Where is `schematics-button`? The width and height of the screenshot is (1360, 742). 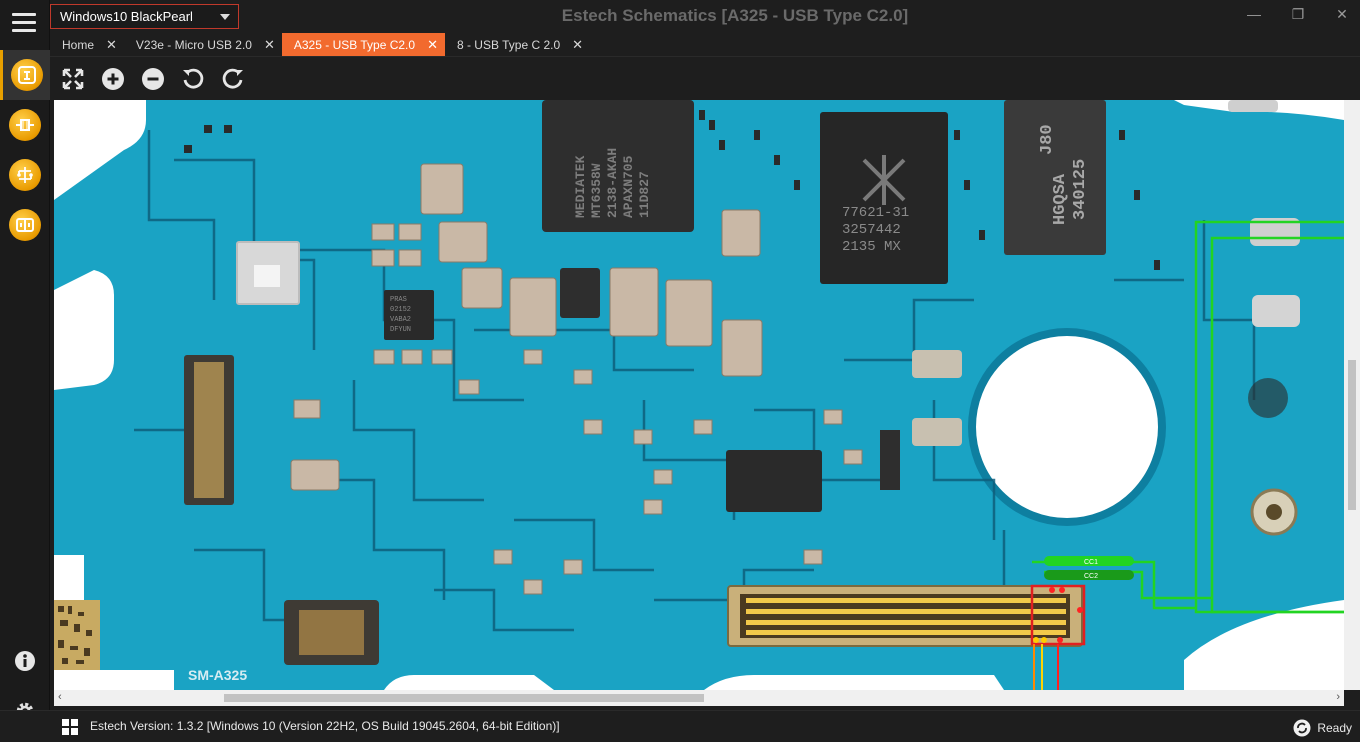 schematics-button is located at coordinates (25, 75).